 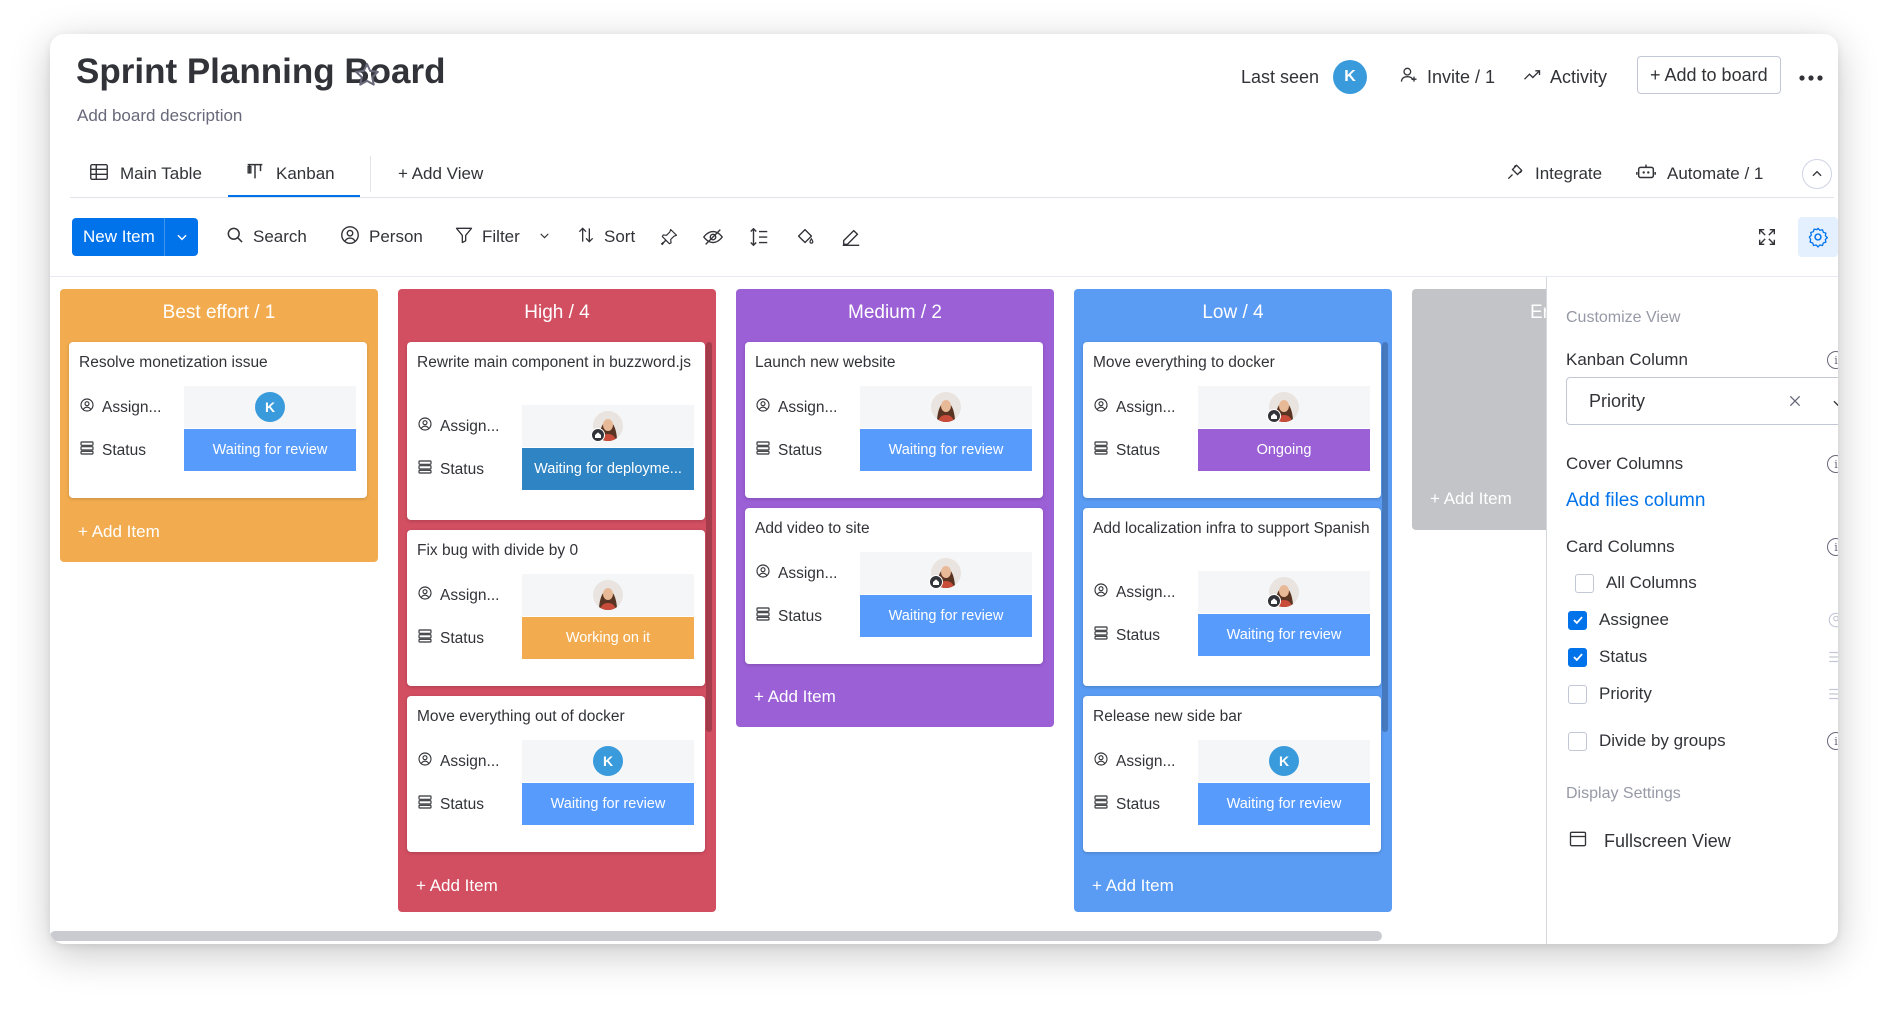 What do you see at coordinates (895, 528) in the screenshot?
I see `card-title: Add video to site` at bounding box center [895, 528].